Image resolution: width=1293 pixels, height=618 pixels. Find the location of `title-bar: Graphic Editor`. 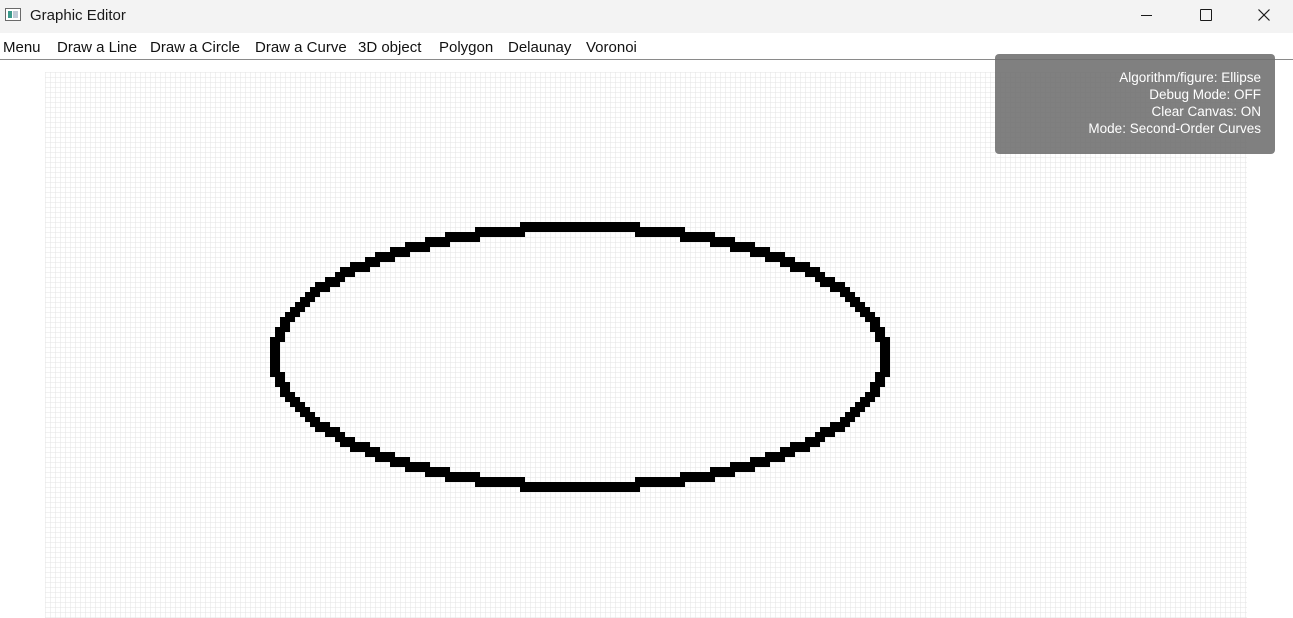

title-bar: Graphic Editor is located at coordinates (646, 16).